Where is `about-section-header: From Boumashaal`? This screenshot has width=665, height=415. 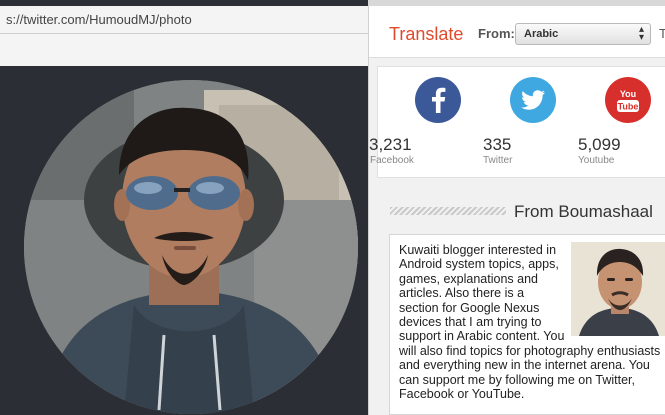 about-section-header: From Boumashaal is located at coordinates (521, 213).